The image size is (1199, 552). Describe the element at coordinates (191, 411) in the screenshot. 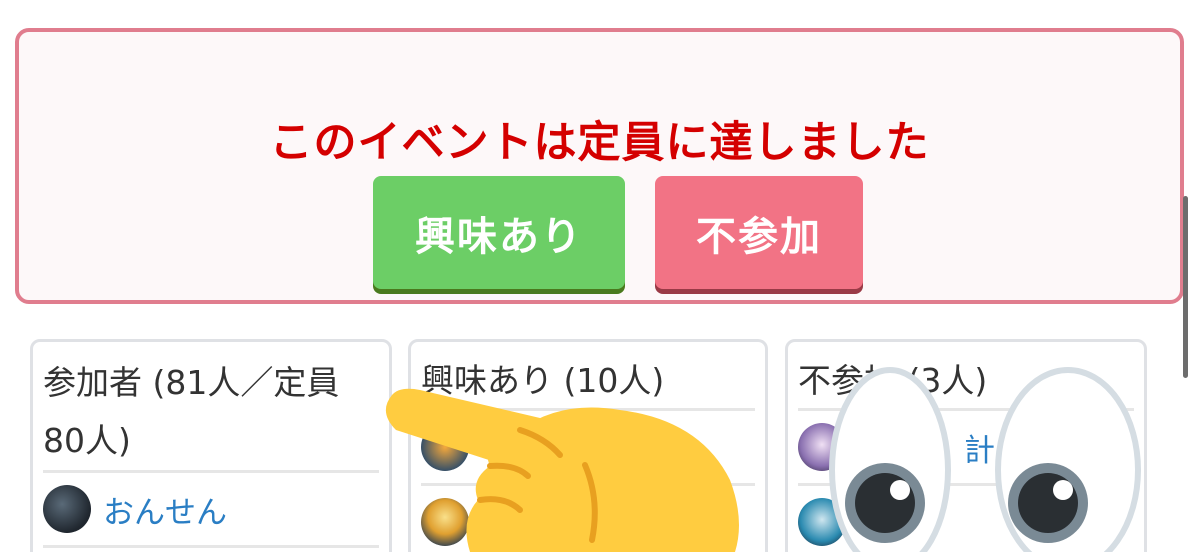

I see `participants-heading: 参加者 (81人／定員80人)` at that location.